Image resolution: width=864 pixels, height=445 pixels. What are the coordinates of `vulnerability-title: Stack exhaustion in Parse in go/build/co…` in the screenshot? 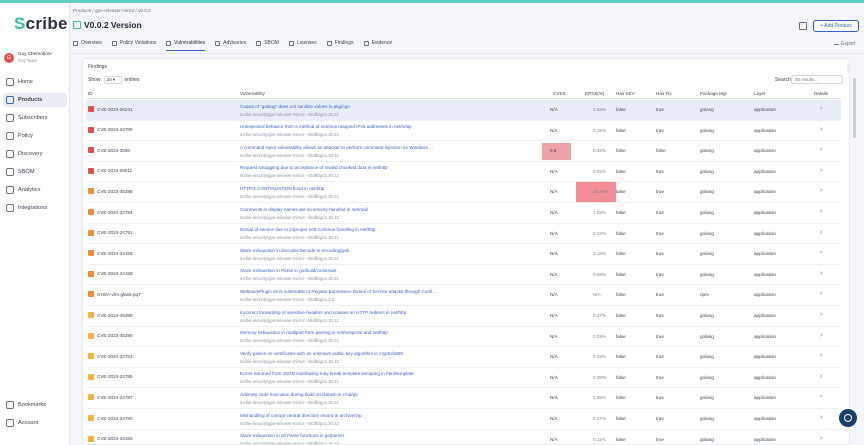 It's located at (288, 270).